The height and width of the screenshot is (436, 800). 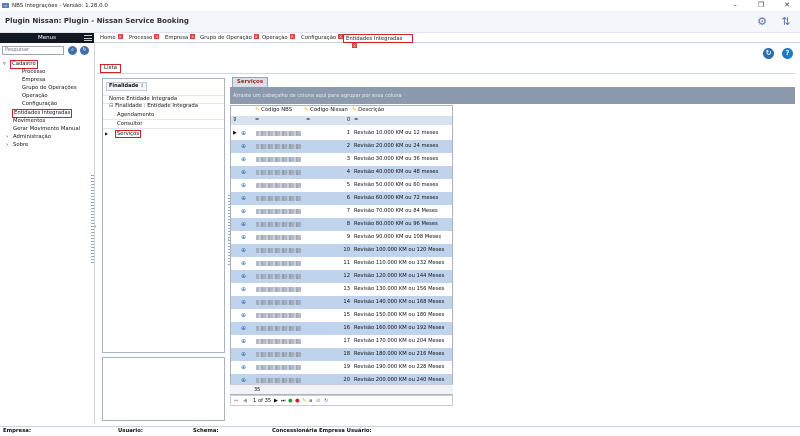 I want to click on table-row: ⊕ 19 Revisão 190.000 KM ou 228 Meses, so click(x=341, y=367).